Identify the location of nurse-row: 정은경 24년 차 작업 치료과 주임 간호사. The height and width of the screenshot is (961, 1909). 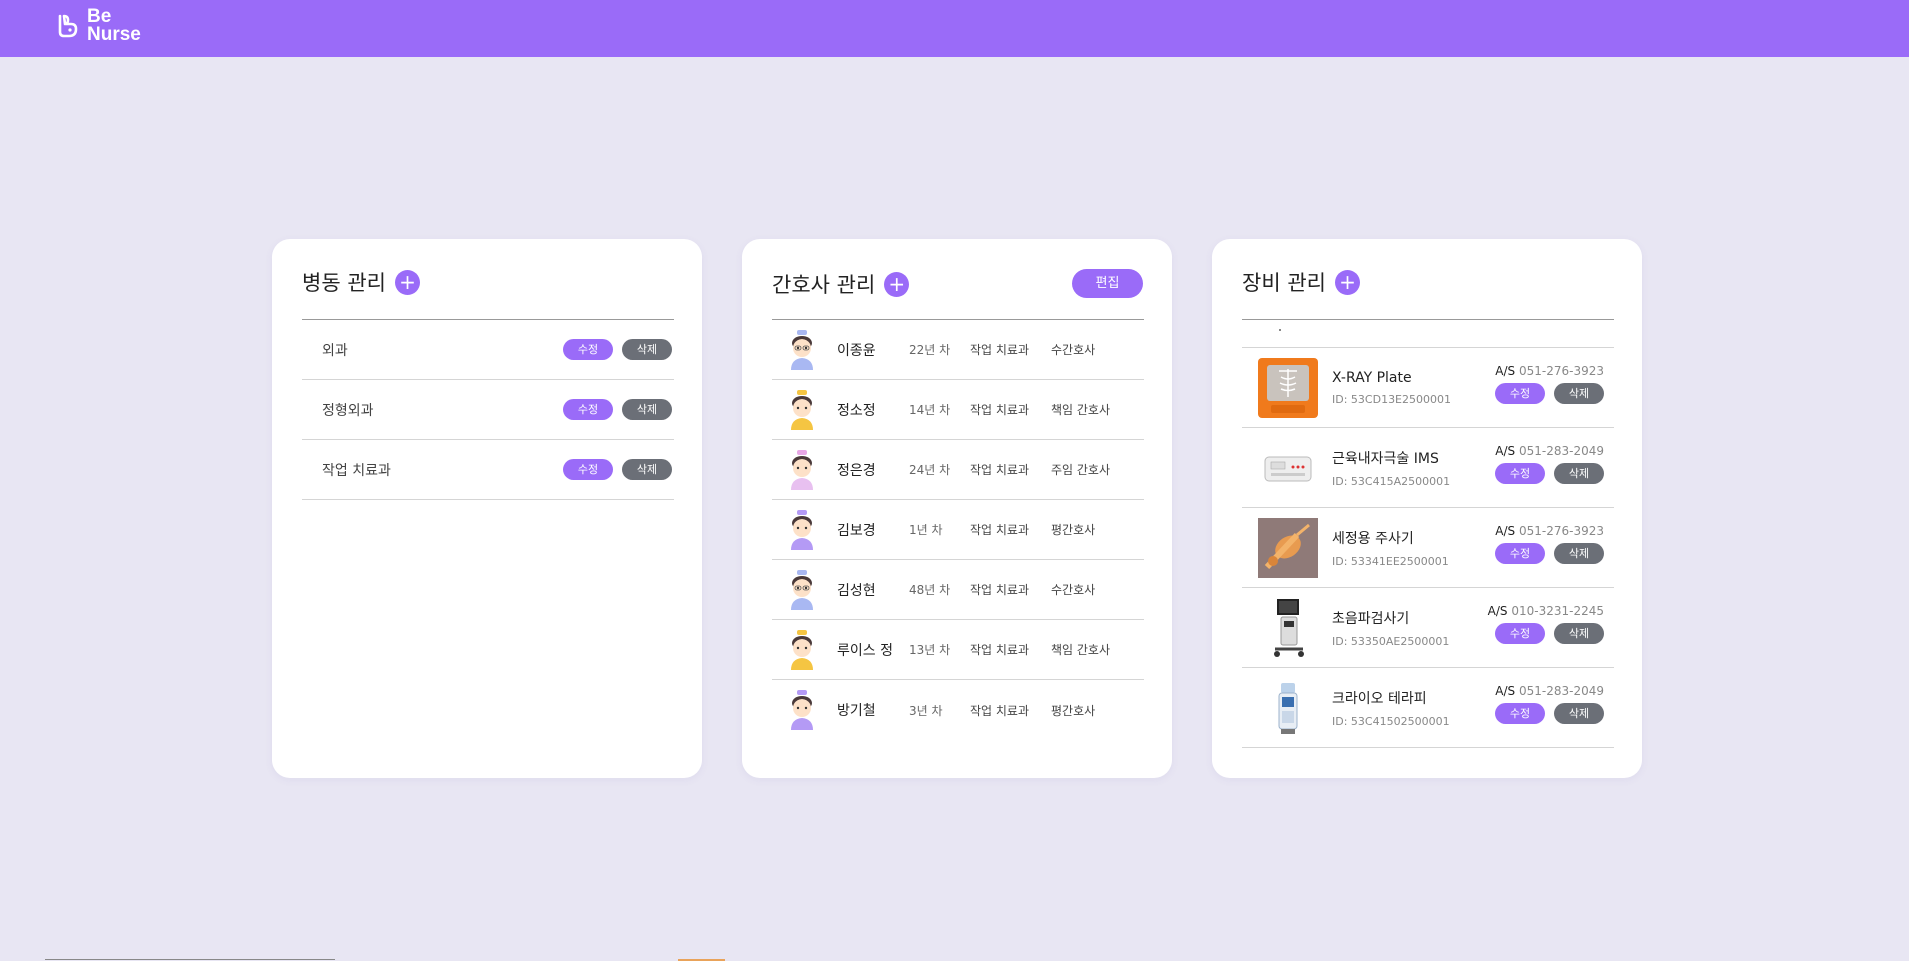
(958, 470).